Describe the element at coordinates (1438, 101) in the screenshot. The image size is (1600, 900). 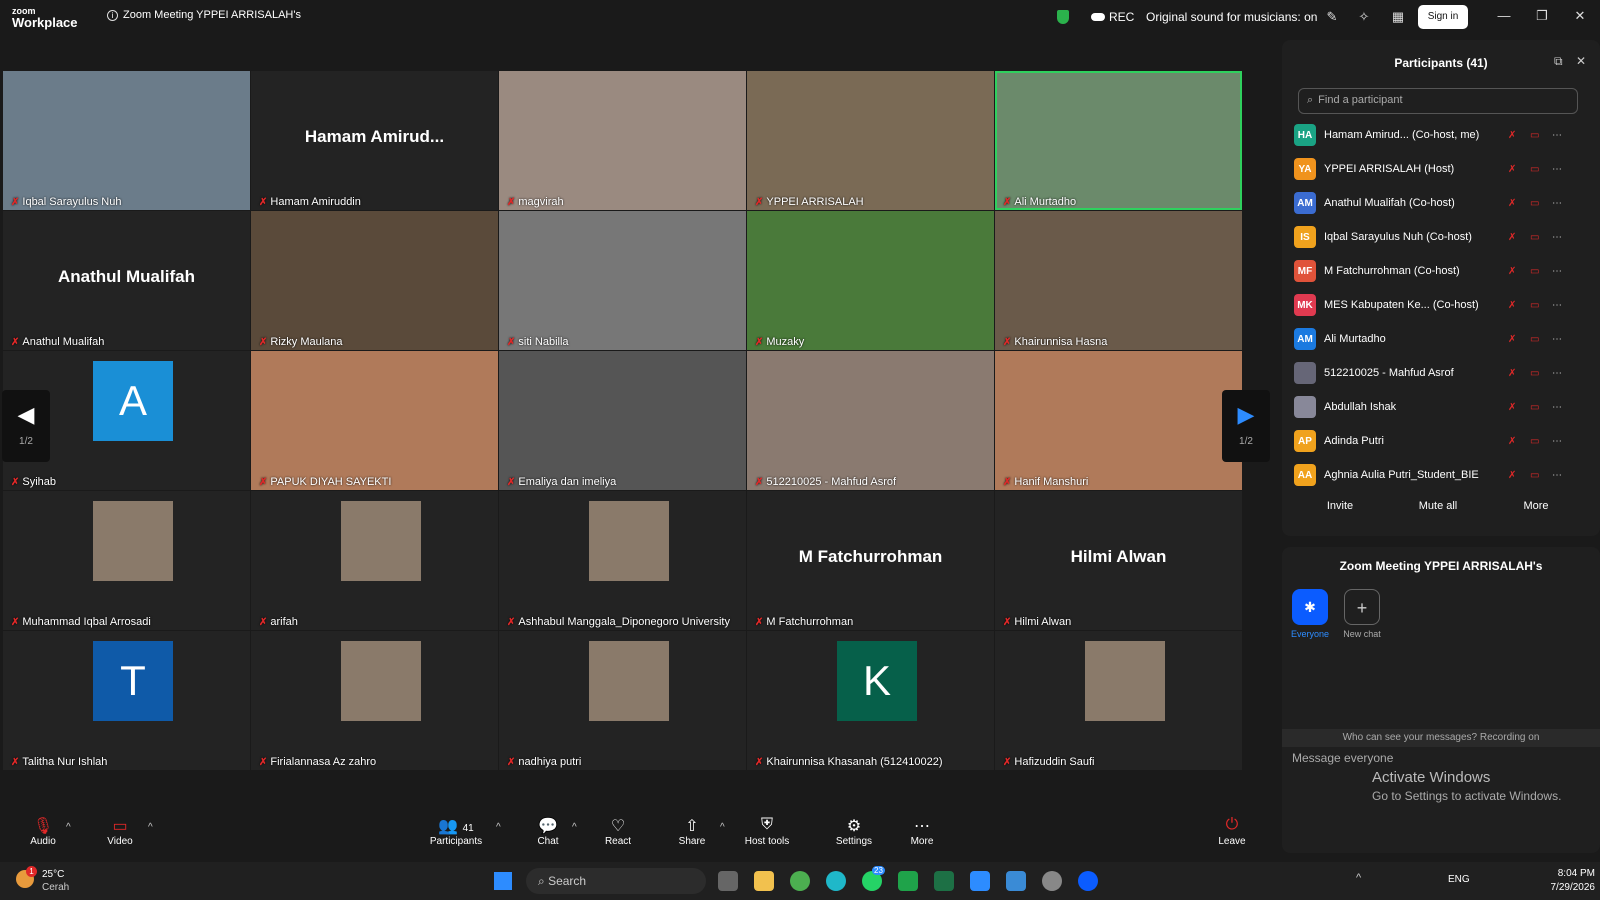
I see `participant-search-input: ⌕ Find a participant` at that location.